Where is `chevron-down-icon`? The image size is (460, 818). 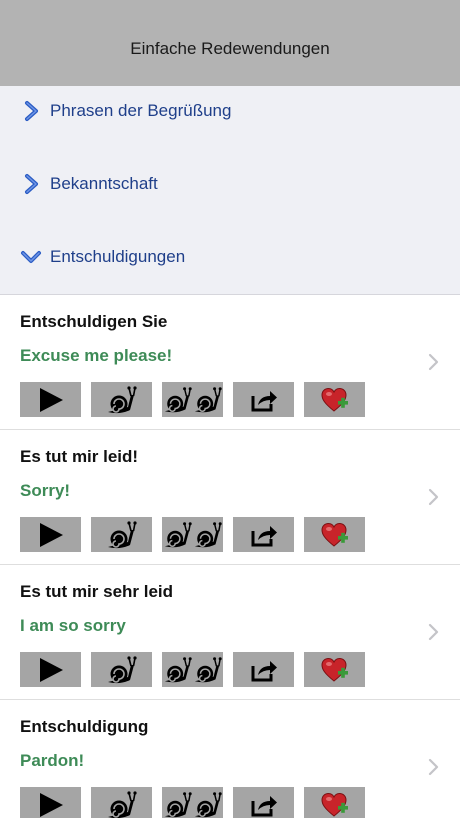 chevron-down-icon is located at coordinates (31, 257).